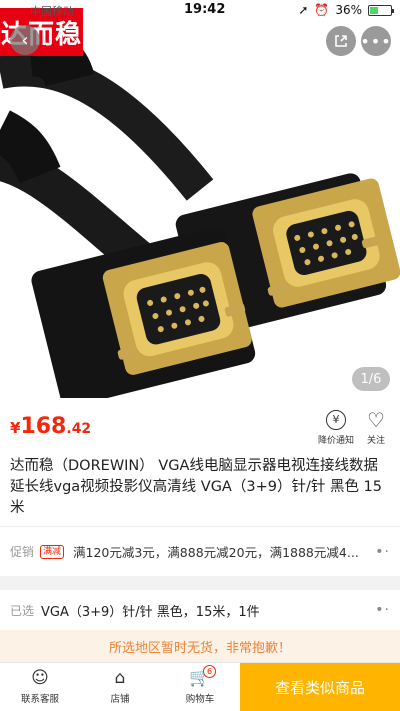  I want to click on image-counter: 1/6, so click(371, 379).